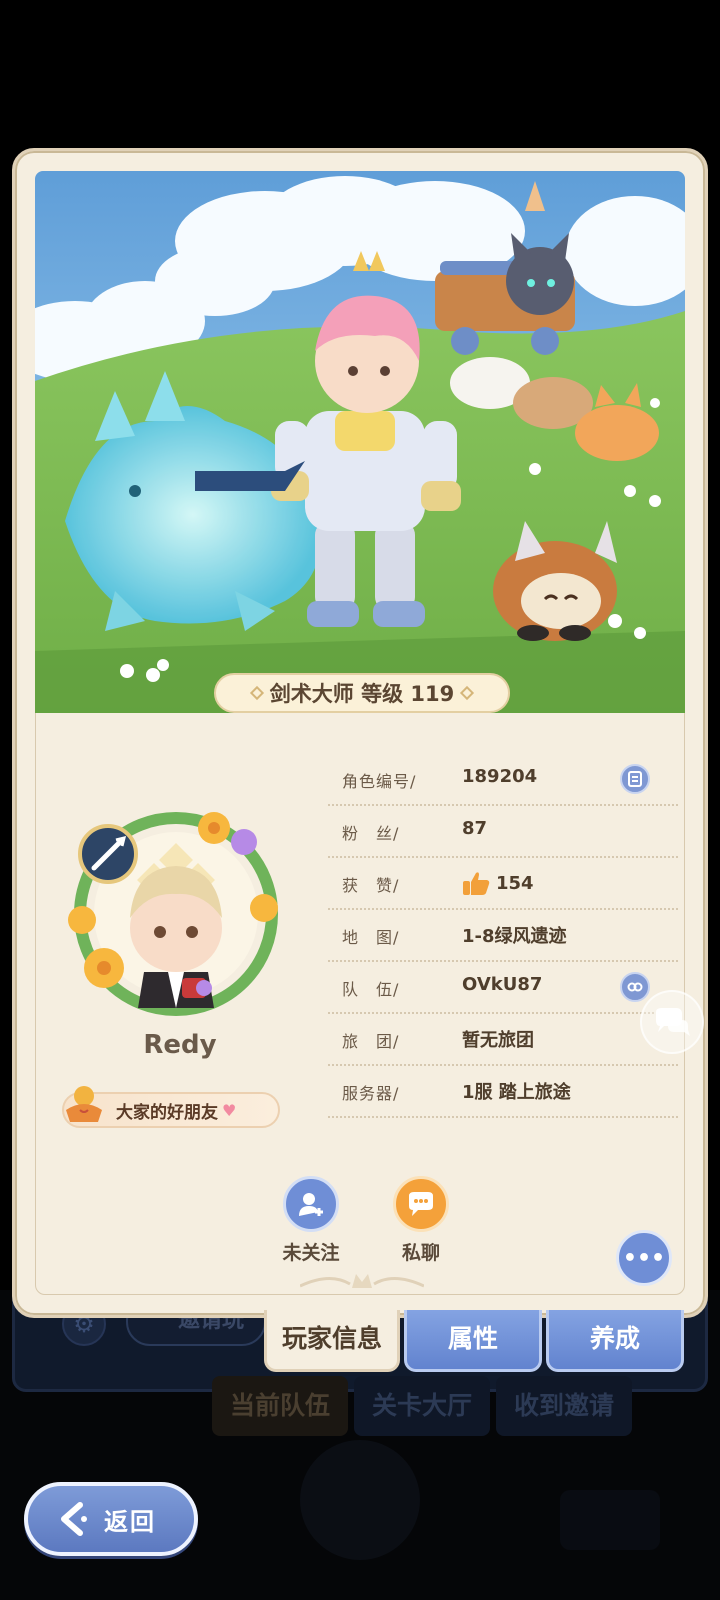 The width and height of the screenshot is (720, 1600). I want to click on ellipsis-icon: •••, so click(644, 1258).